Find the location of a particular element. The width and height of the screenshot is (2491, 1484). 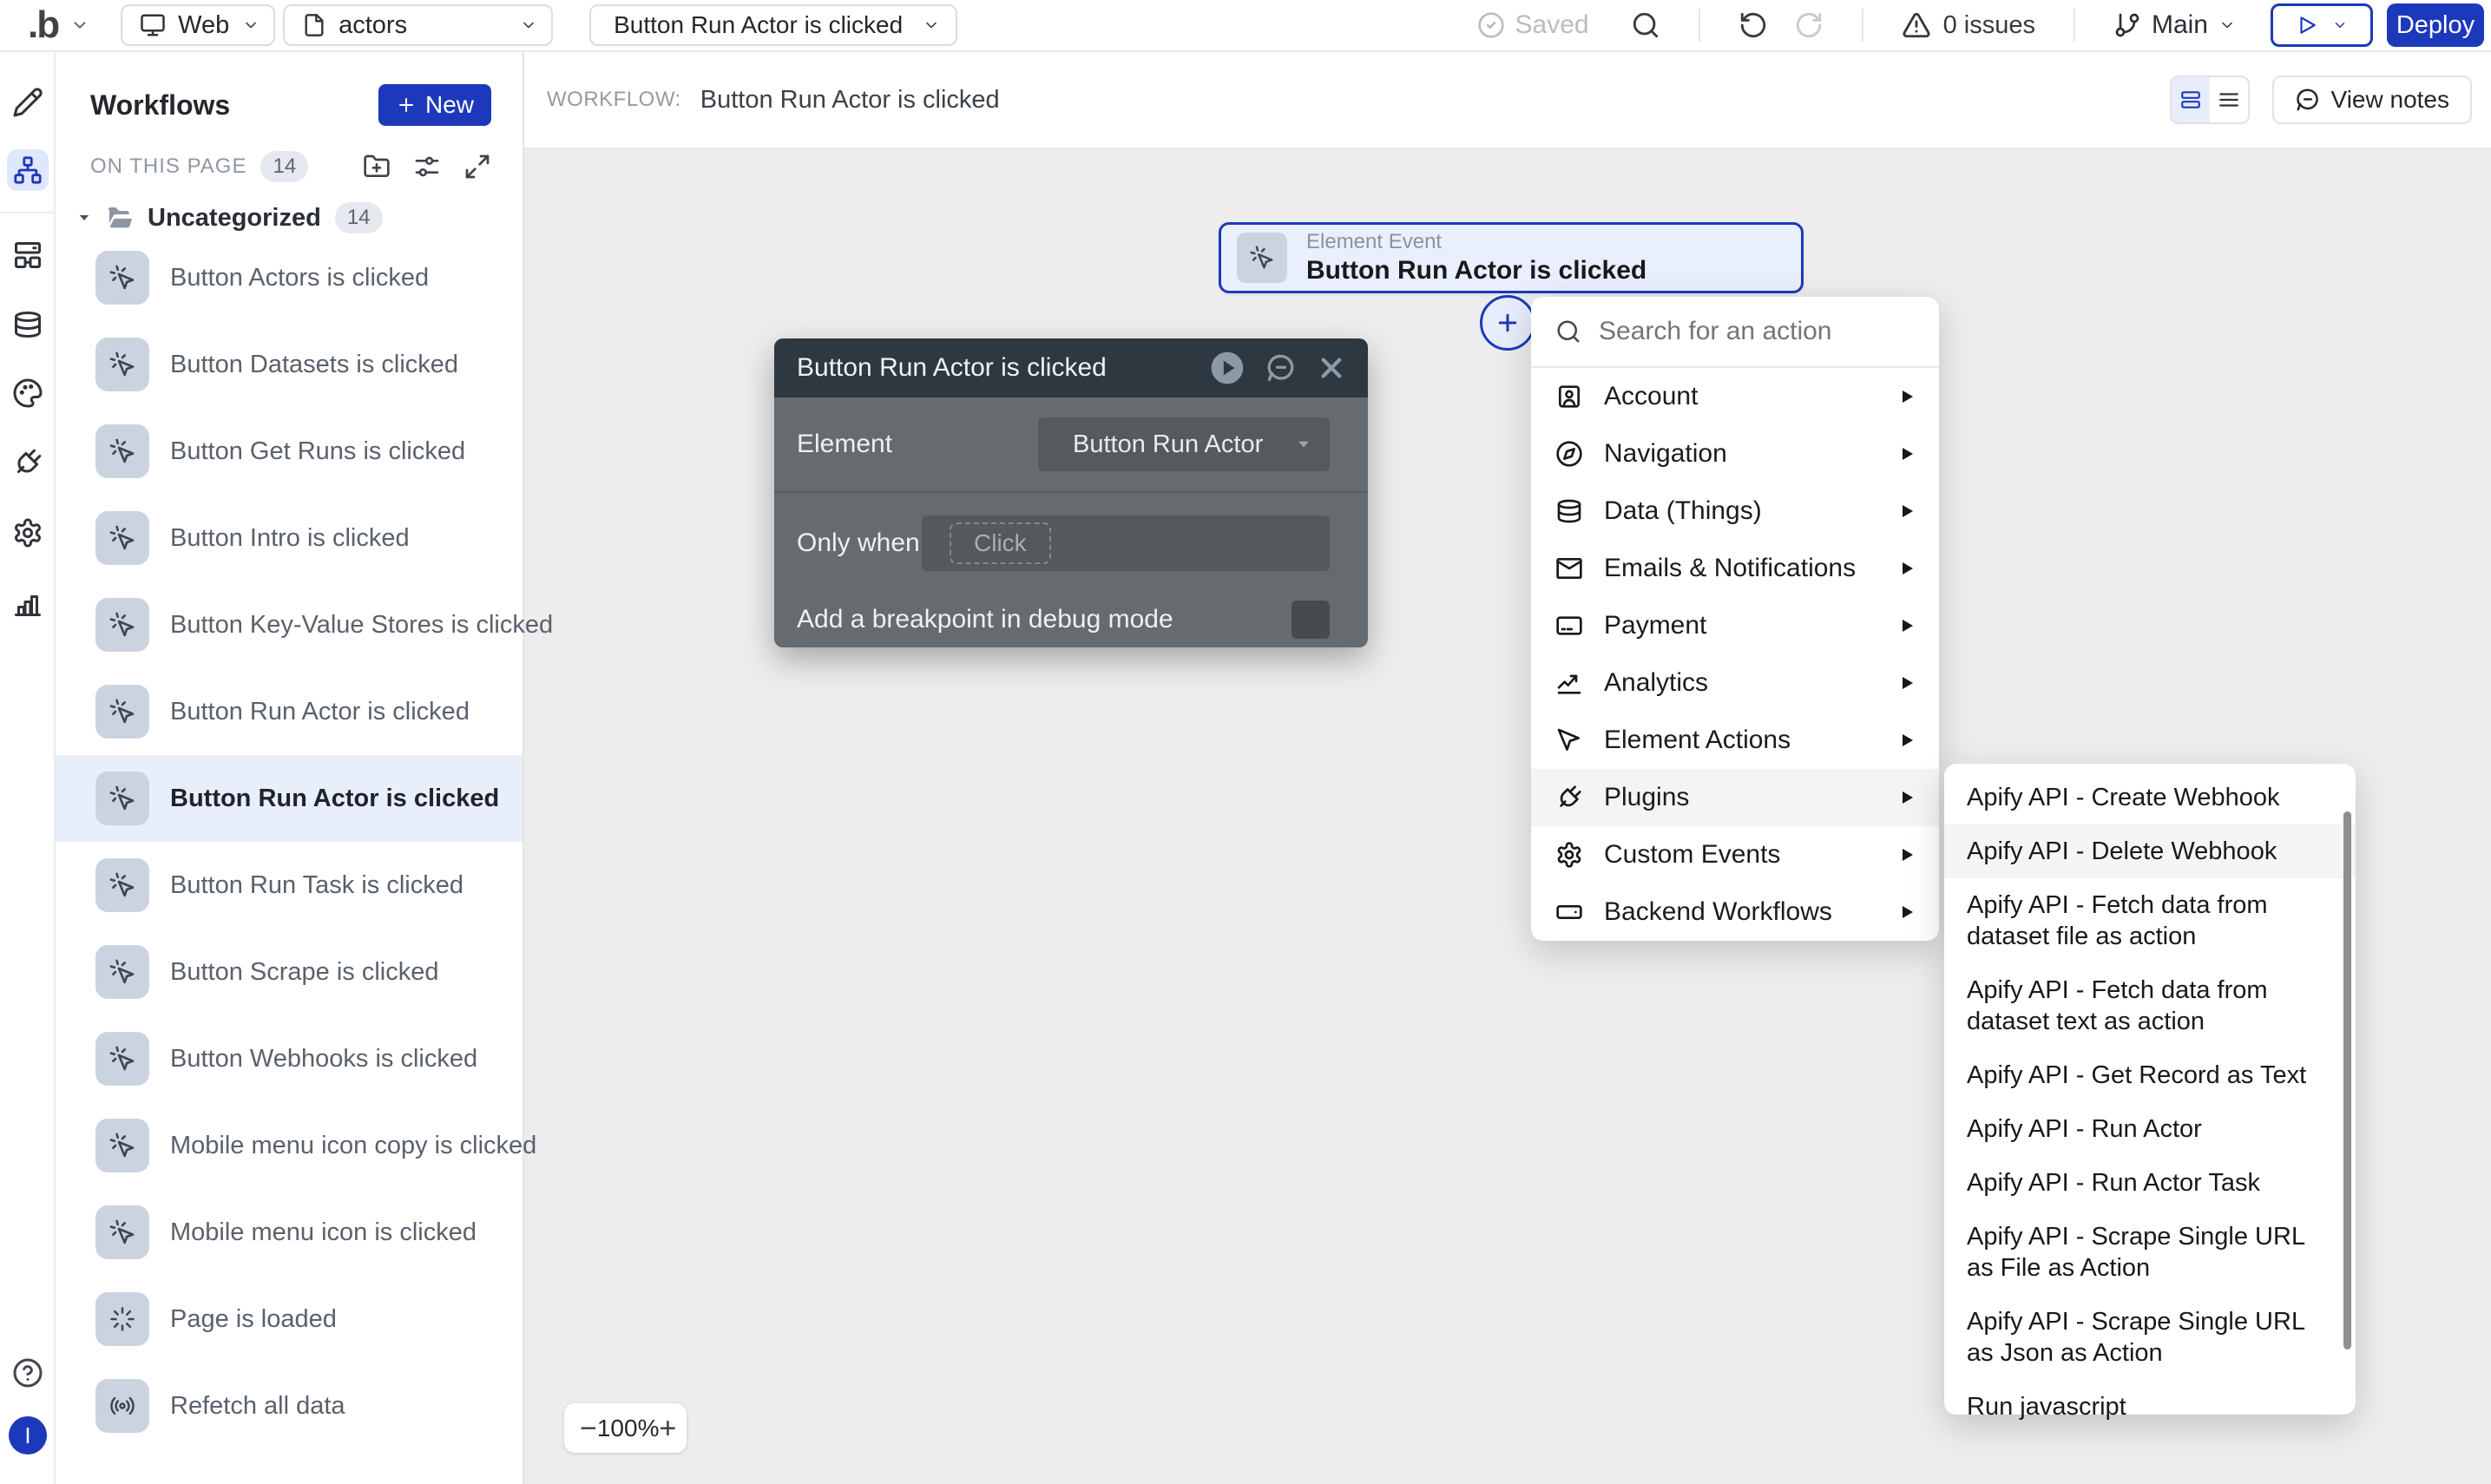

check-circle-icon is located at coordinates (1491, 25).